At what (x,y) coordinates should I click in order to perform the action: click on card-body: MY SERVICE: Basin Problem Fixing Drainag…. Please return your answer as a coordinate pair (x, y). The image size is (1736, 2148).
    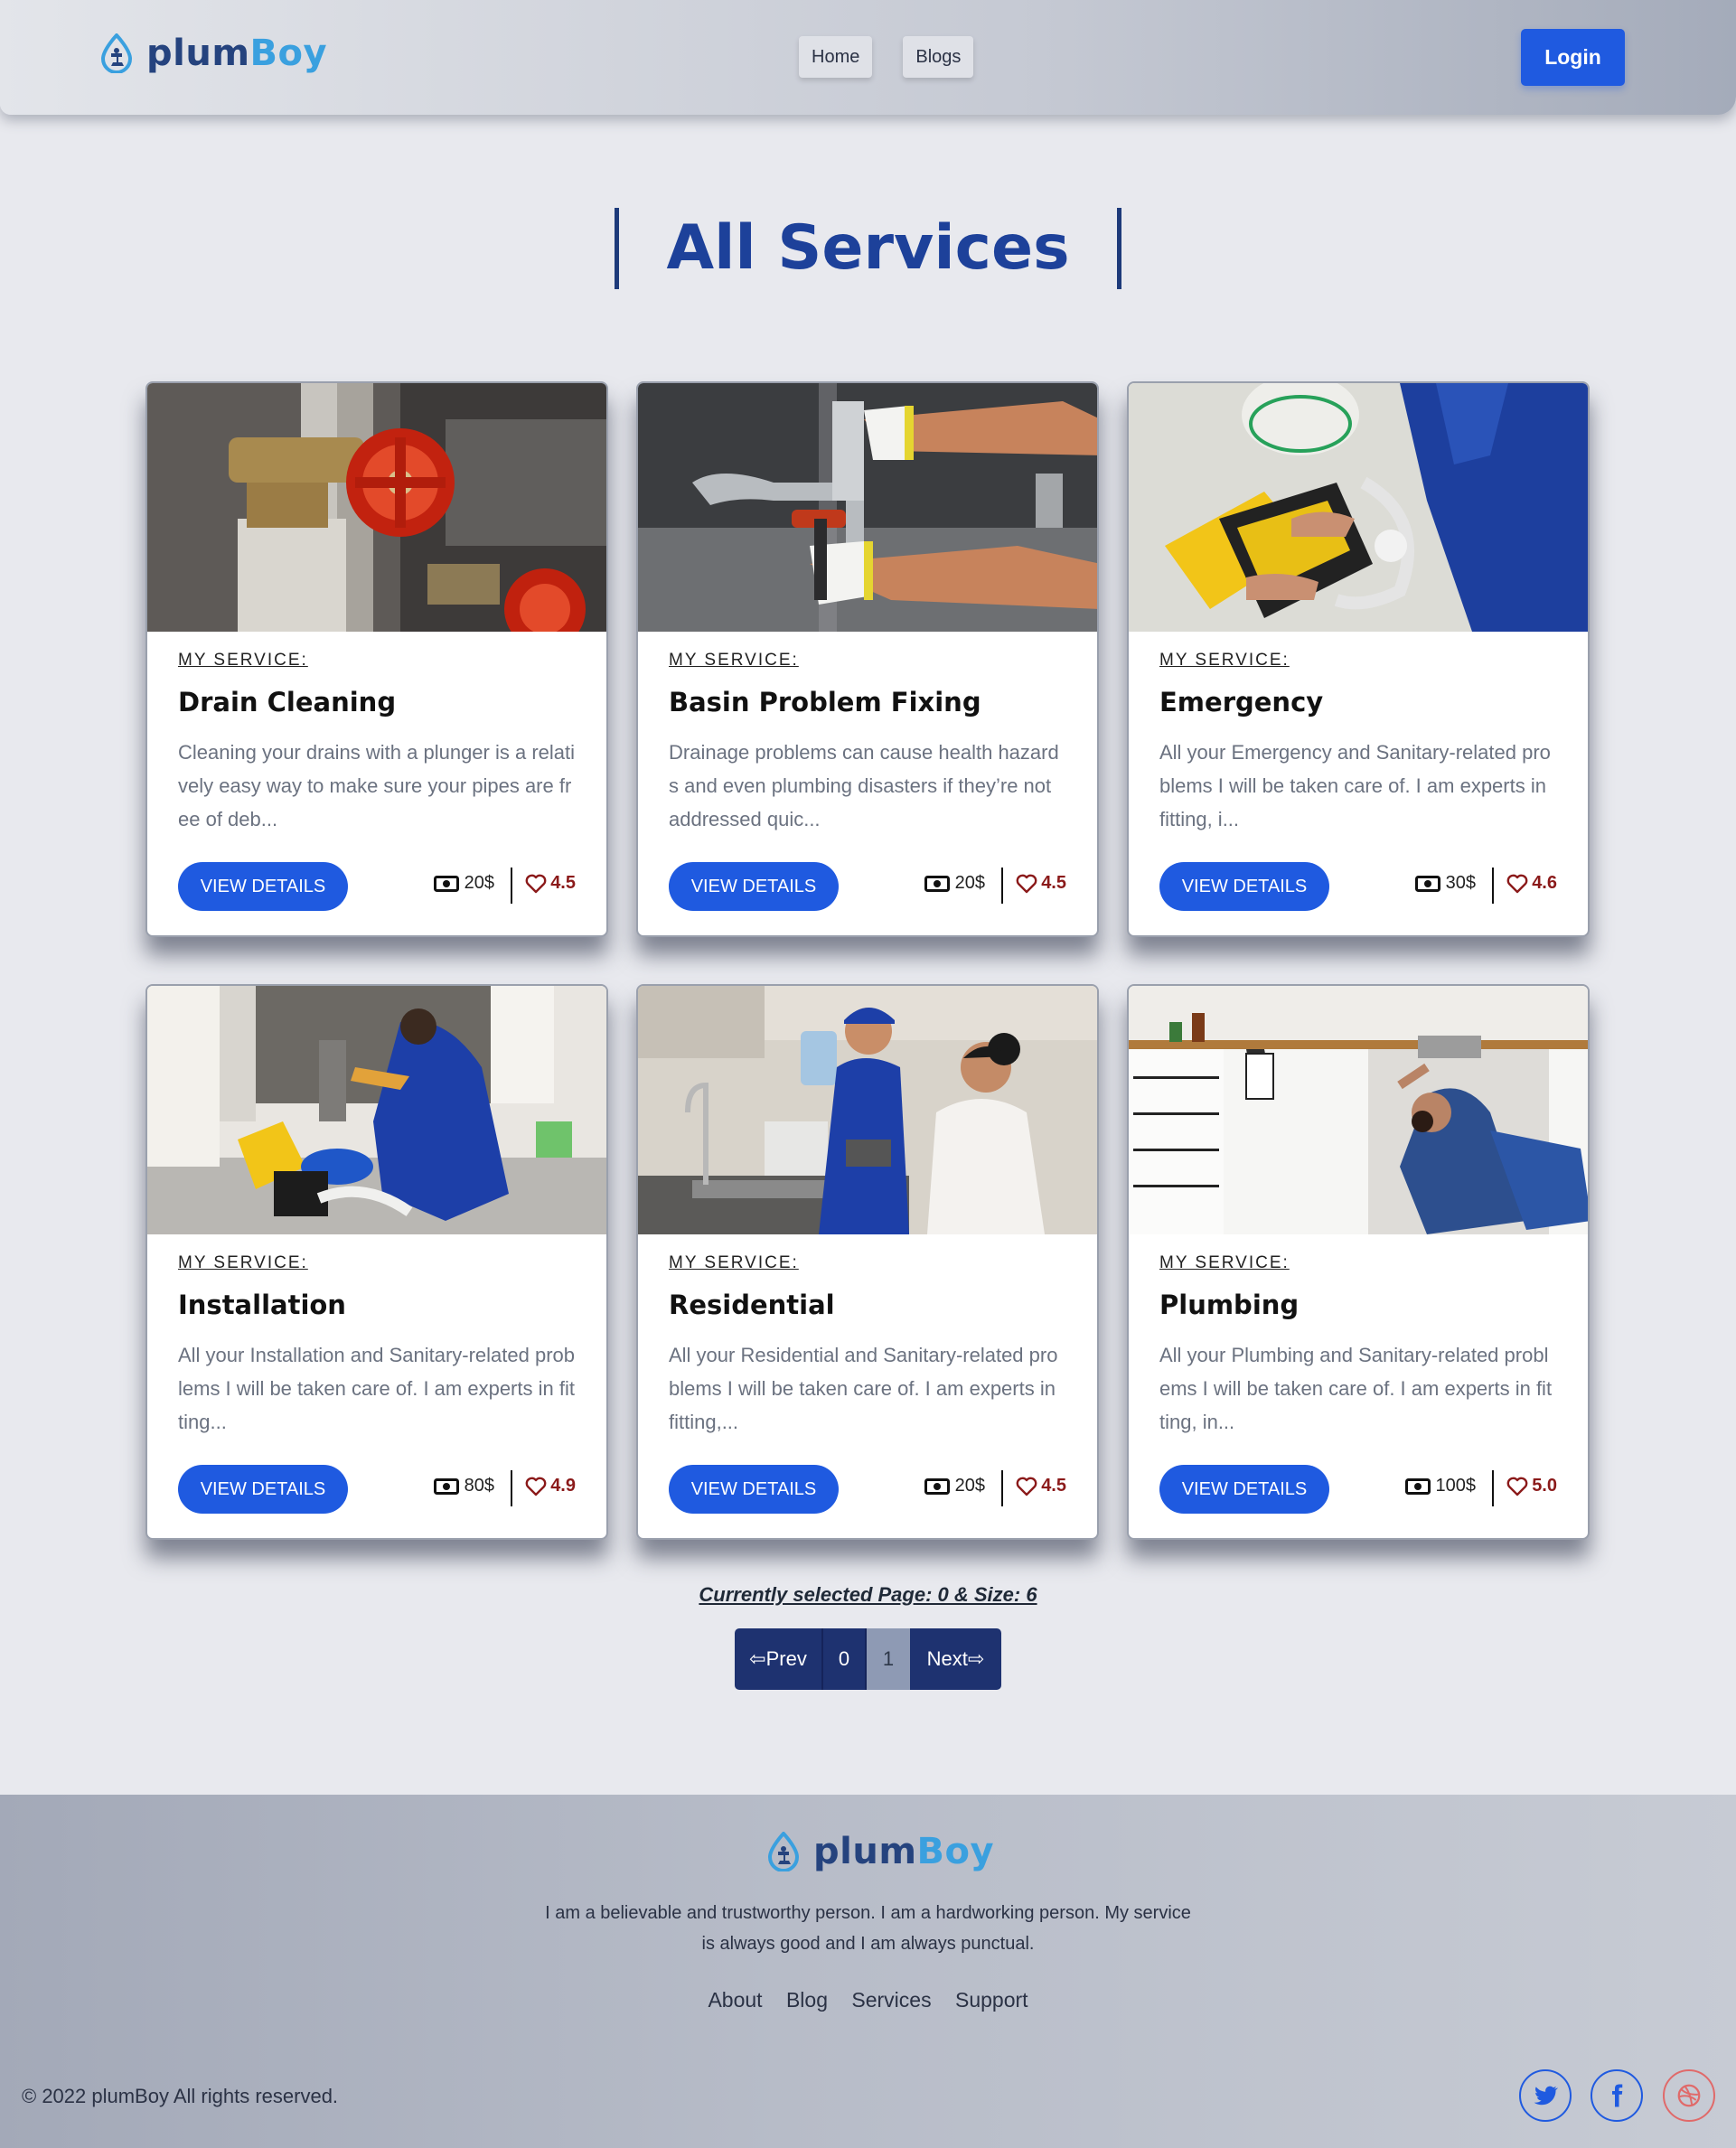
    Looking at the image, I should click on (867, 743).